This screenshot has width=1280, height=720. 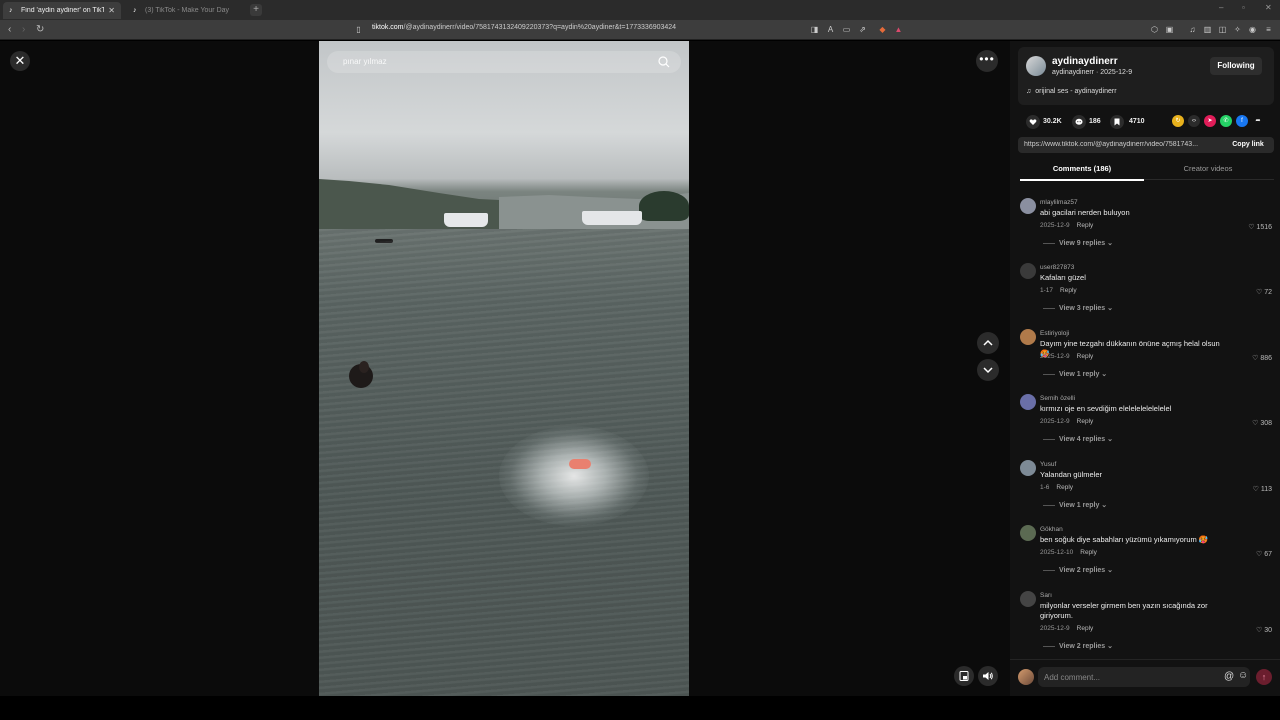 What do you see at coordinates (186, 10) in the screenshot?
I see `browser-tab: ♪ (3) TikTok - Make Your Day` at bounding box center [186, 10].